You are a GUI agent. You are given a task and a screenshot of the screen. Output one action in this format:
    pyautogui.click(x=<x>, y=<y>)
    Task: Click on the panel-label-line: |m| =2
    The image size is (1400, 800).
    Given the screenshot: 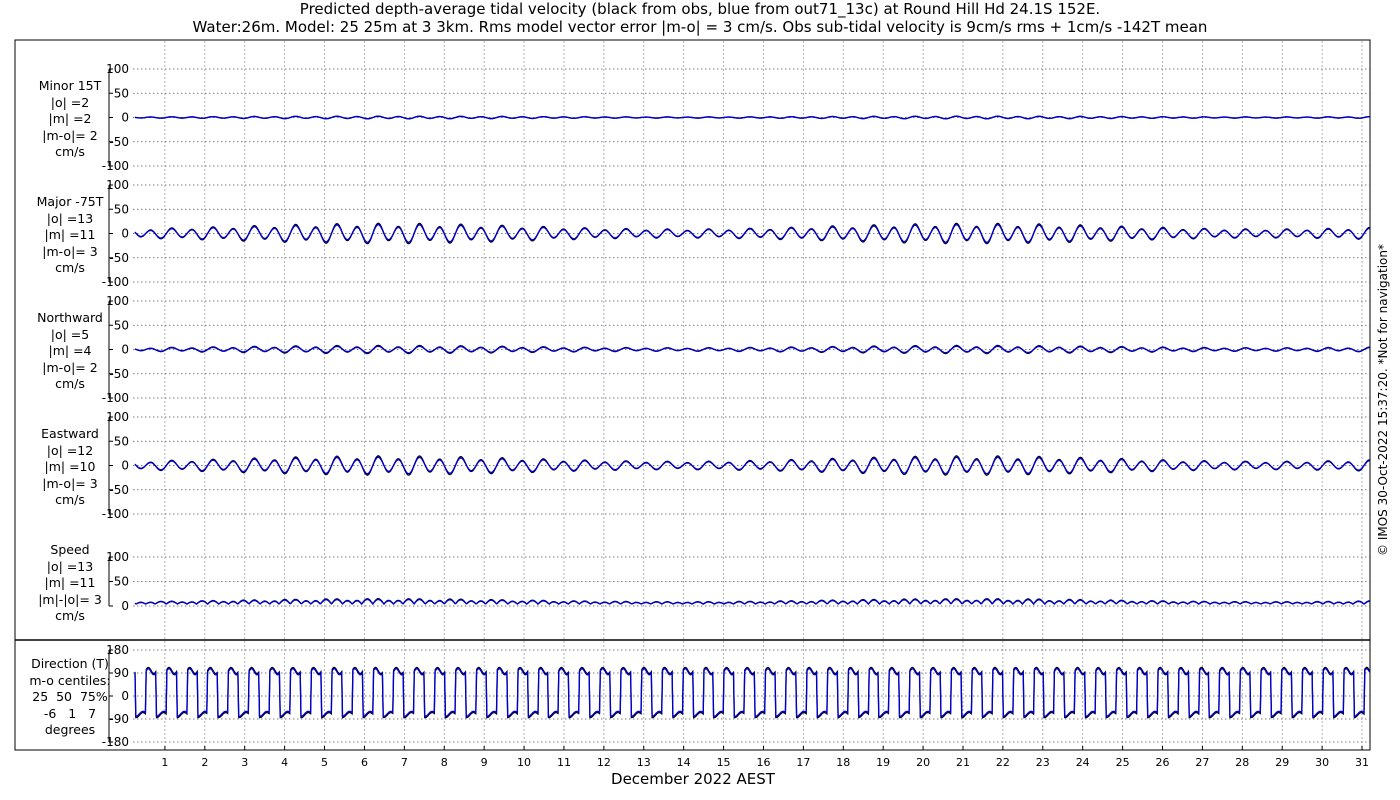 What is the action you would take?
    pyautogui.click(x=70, y=118)
    